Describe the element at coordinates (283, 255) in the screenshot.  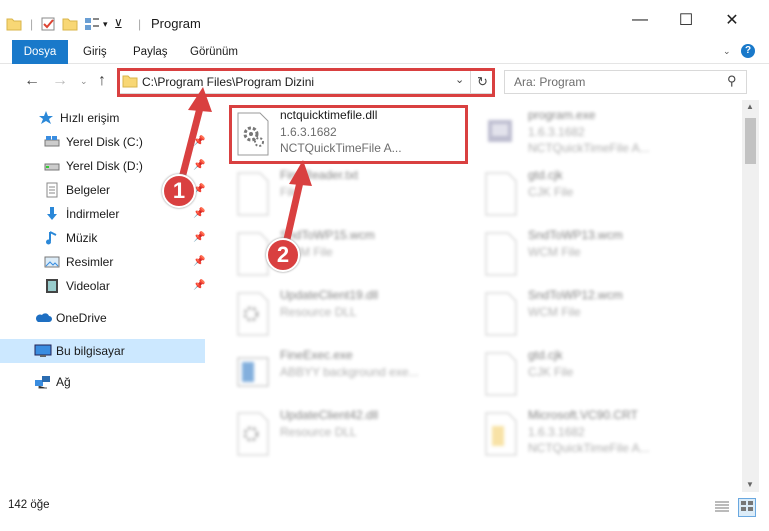
I see `callout-badge-2: 2` at that location.